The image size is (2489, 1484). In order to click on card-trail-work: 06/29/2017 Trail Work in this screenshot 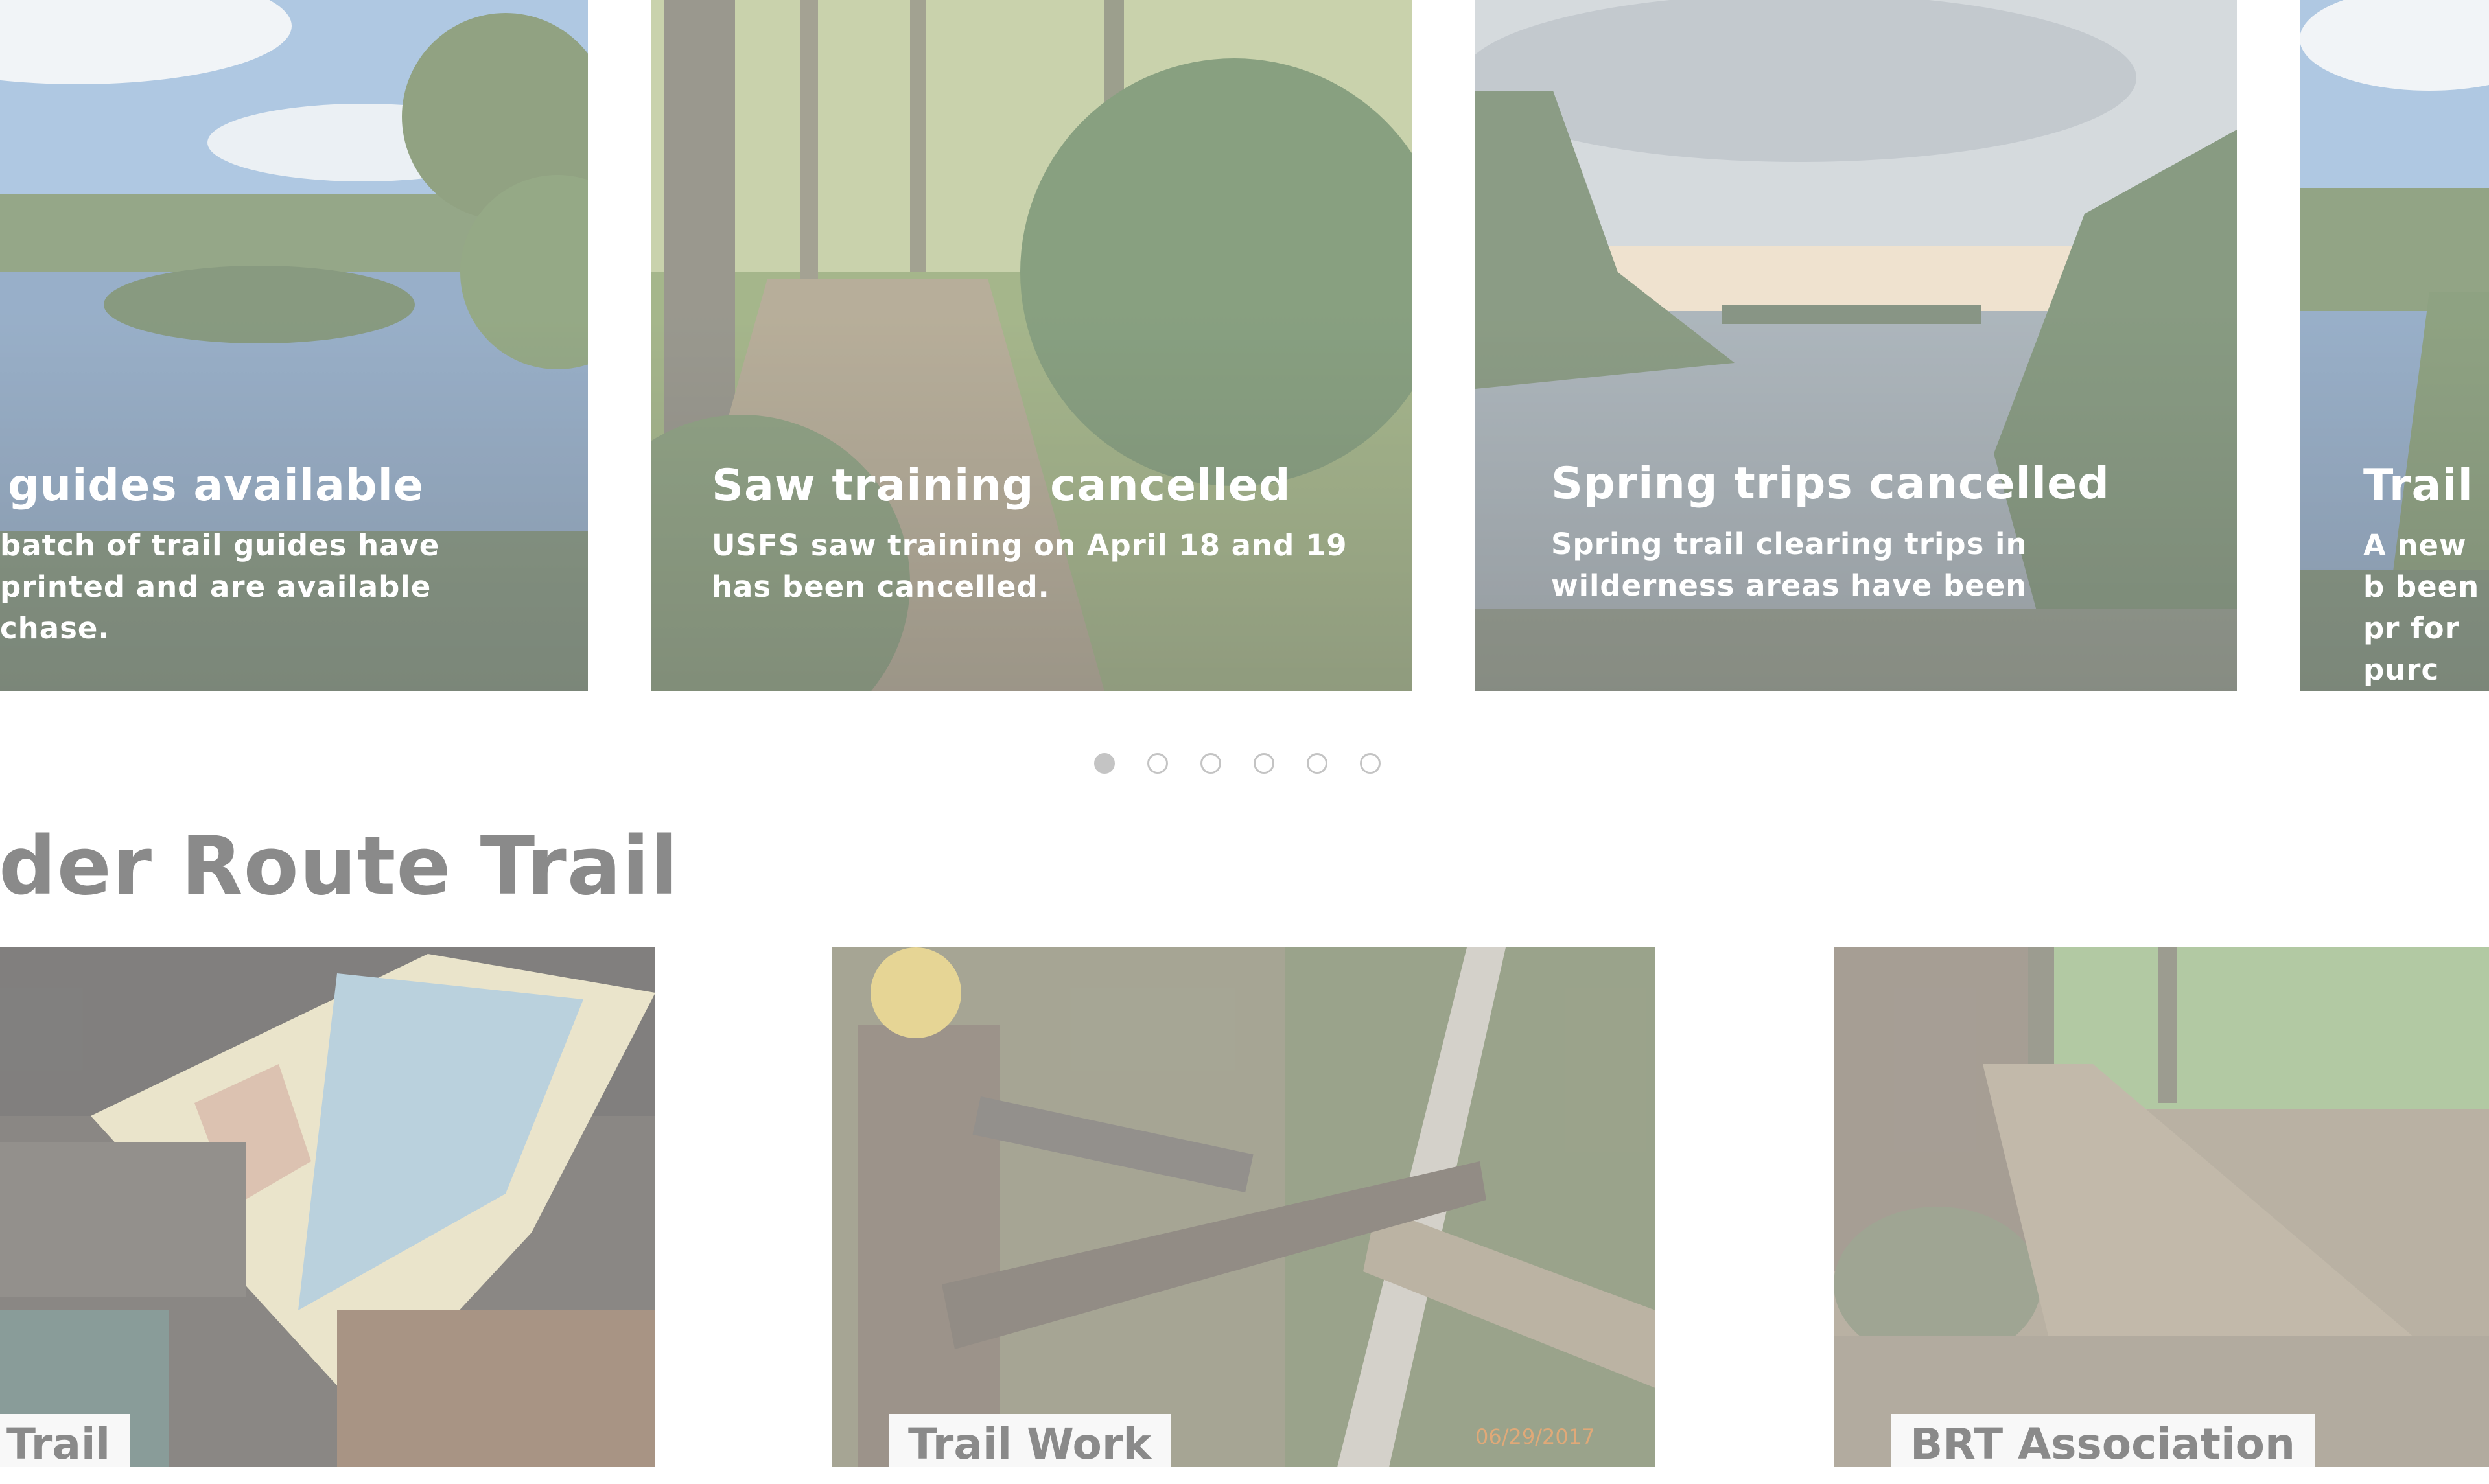, I will do `click(1243, 1207)`.